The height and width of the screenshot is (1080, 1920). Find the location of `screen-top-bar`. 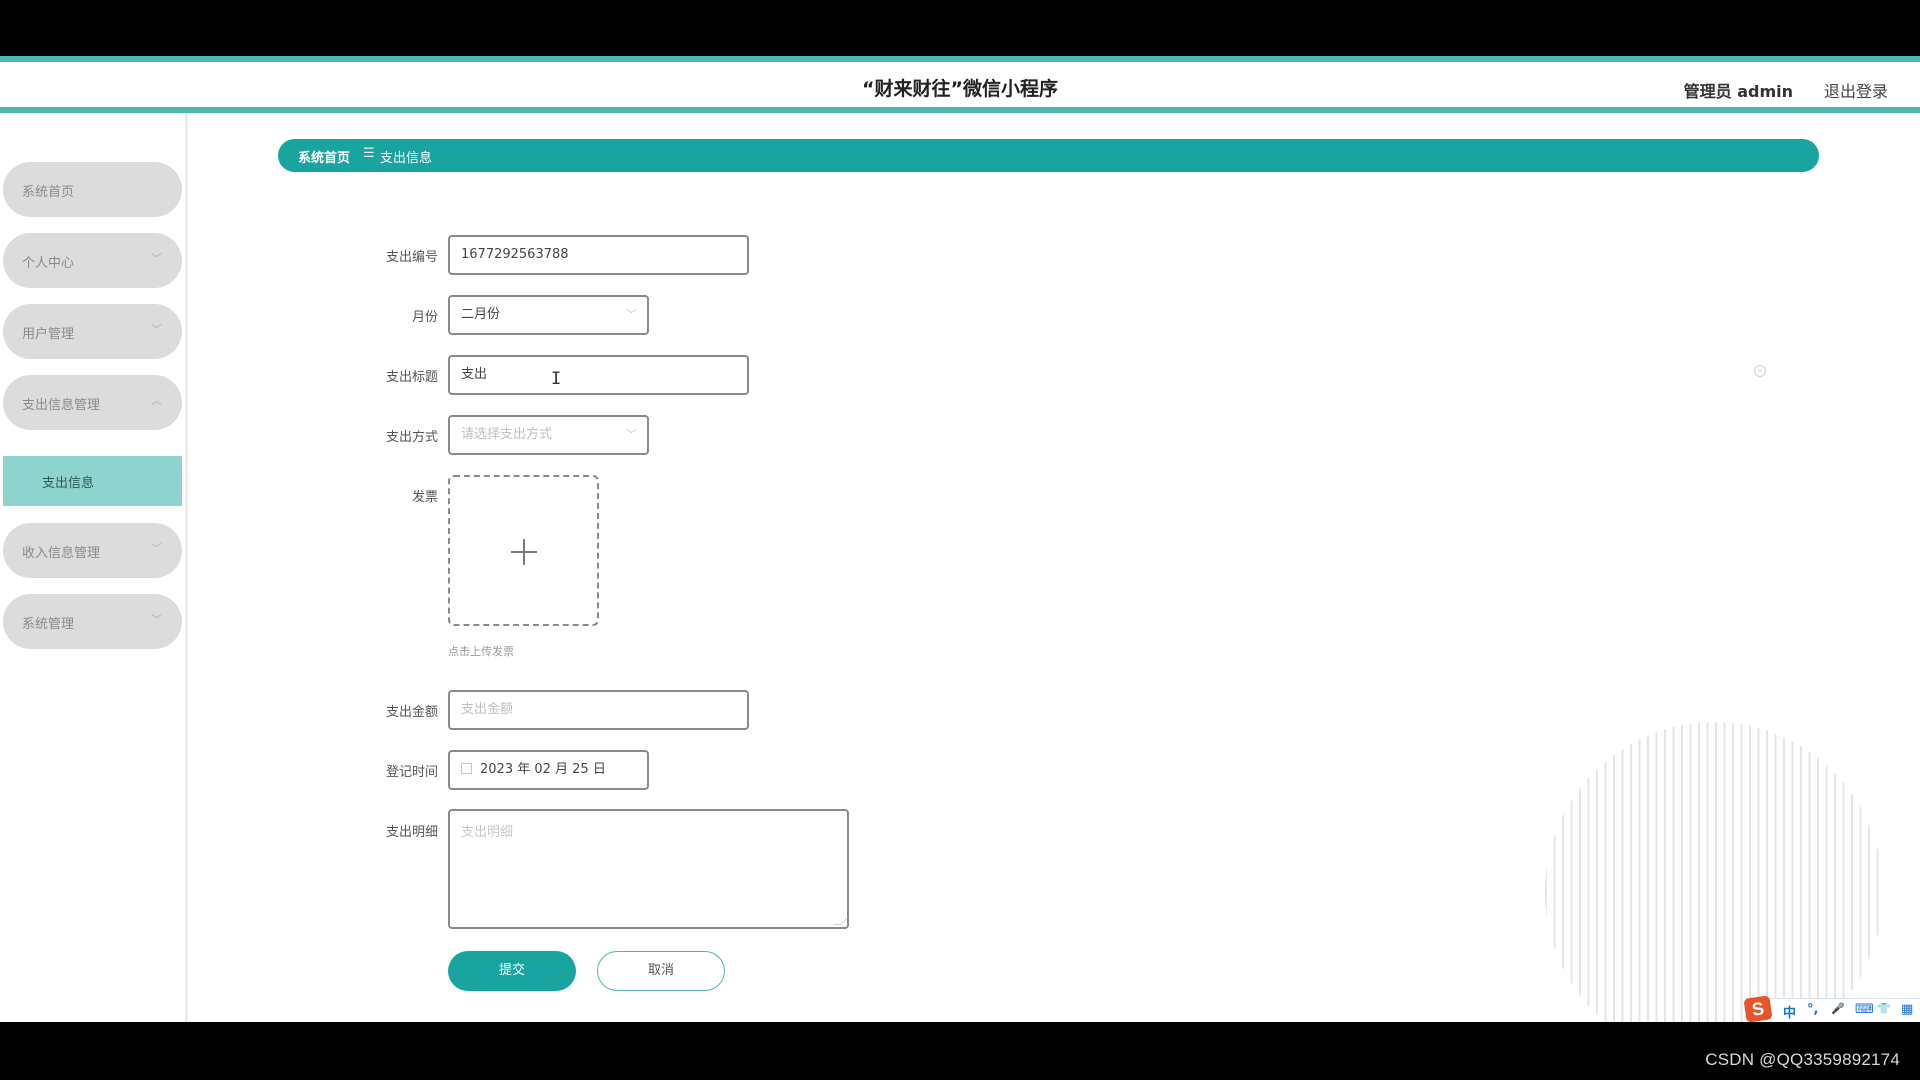

screen-top-bar is located at coordinates (960, 28).